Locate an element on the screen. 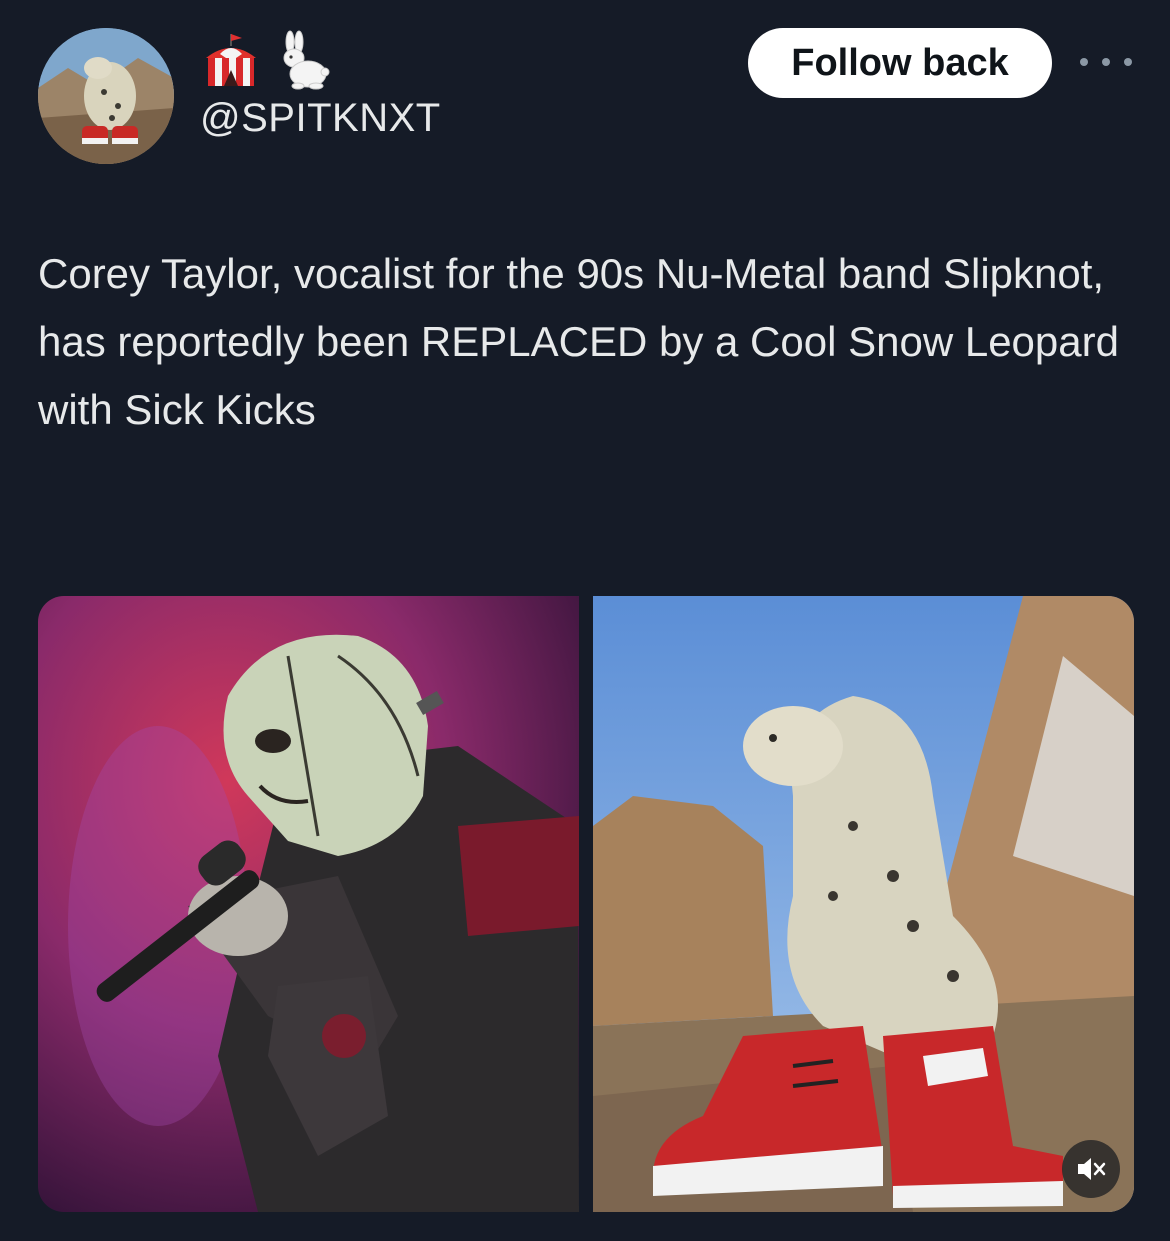 The image size is (1170, 1241). avatar-snow-leopard-image is located at coordinates (106, 96).